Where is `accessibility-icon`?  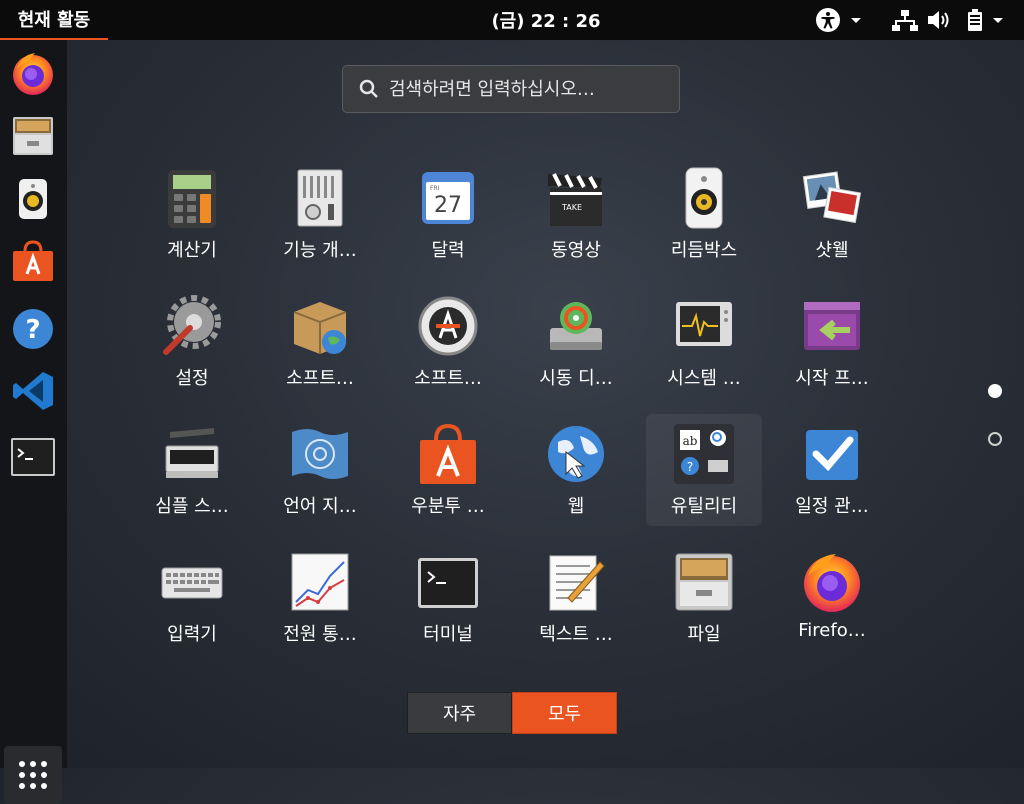
accessibility-icon is located at coordinates (828, 20).